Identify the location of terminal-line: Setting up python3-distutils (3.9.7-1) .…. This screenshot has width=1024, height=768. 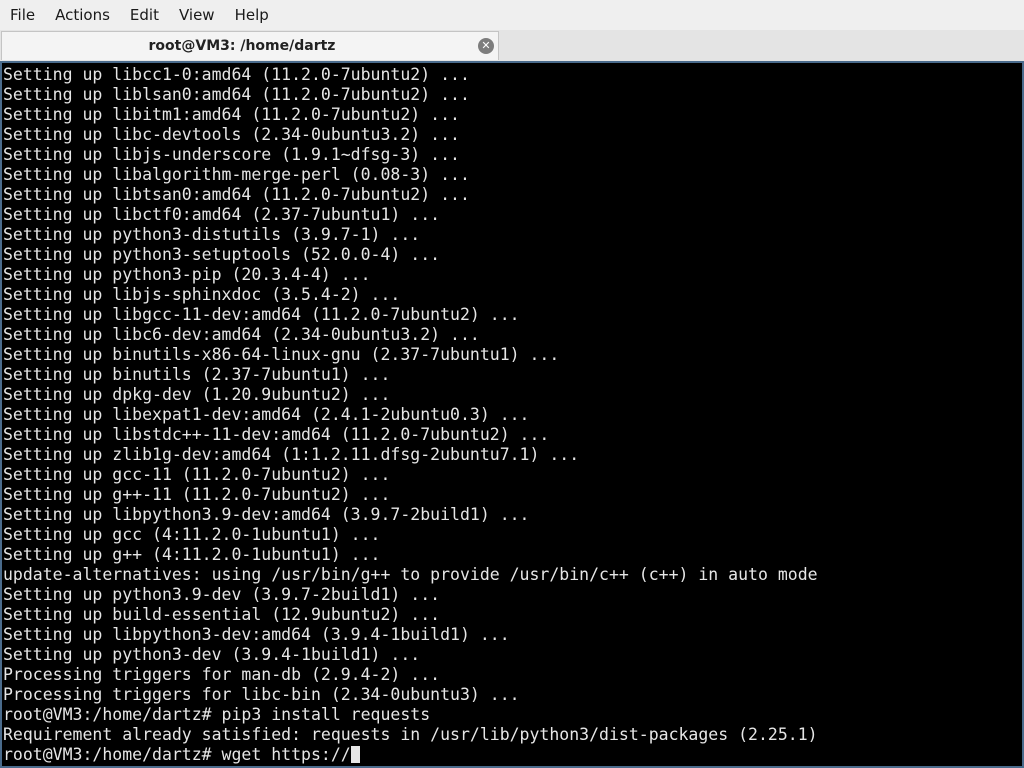
(212, 234).